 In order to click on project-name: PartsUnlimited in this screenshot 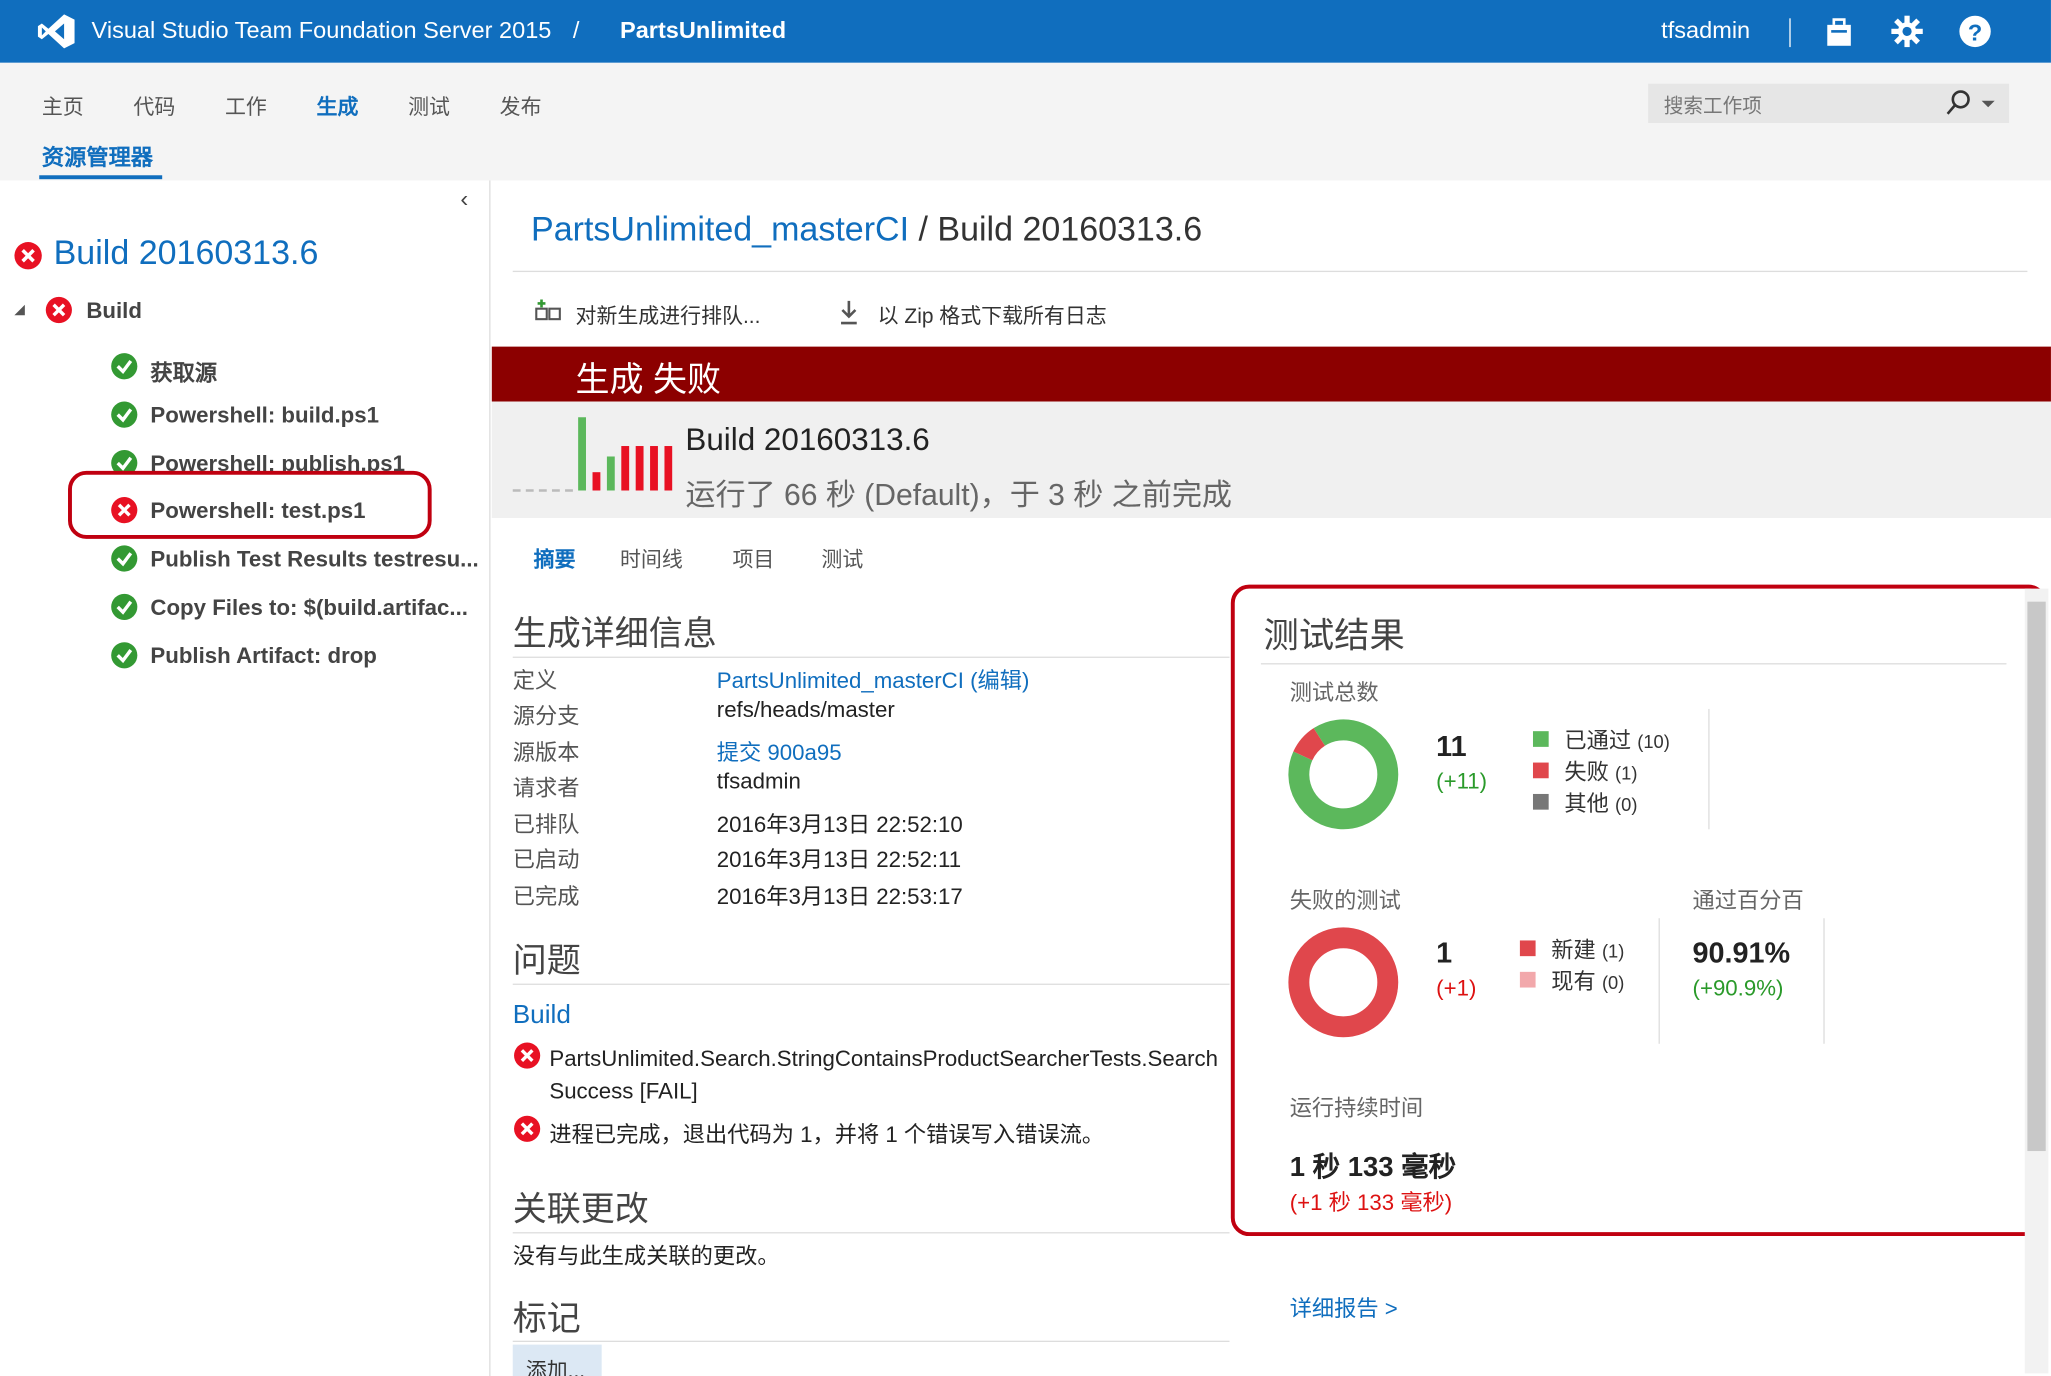, I will do `click(703, 30)`.